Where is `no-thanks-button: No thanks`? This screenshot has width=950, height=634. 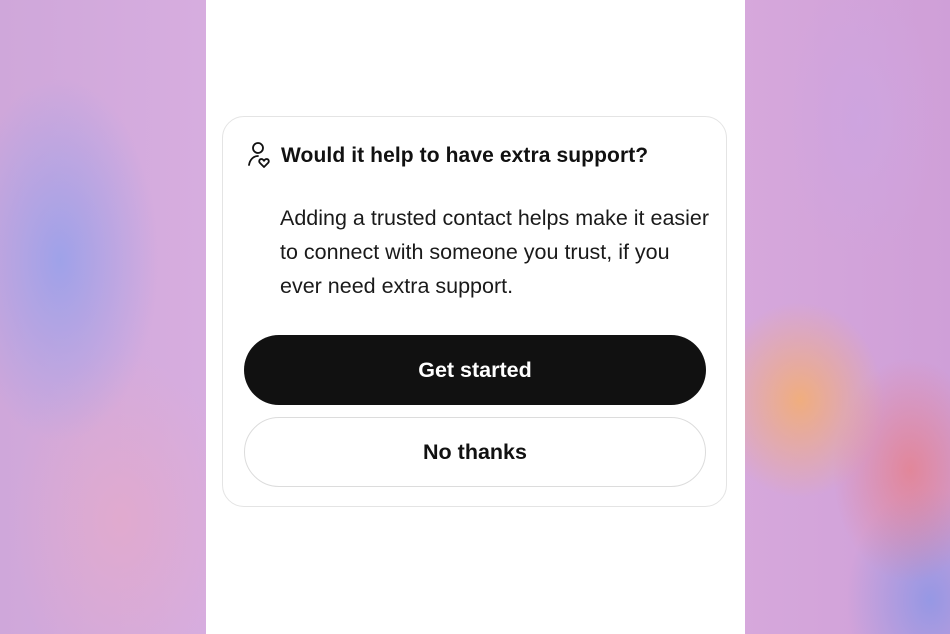
no-thanks-button: No thanks is located at coordinates (475, 452).